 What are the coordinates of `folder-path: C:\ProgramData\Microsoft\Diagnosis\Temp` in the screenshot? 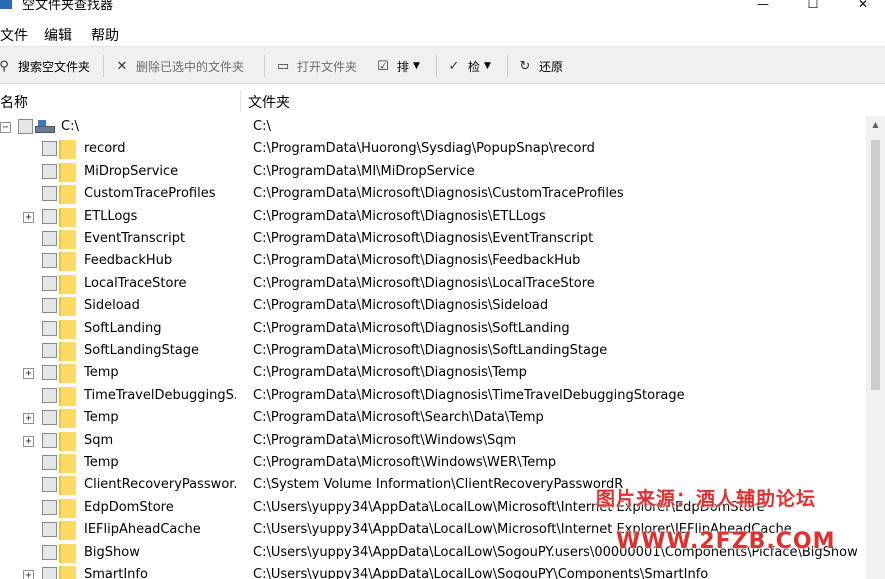 It's located at (390, 373).